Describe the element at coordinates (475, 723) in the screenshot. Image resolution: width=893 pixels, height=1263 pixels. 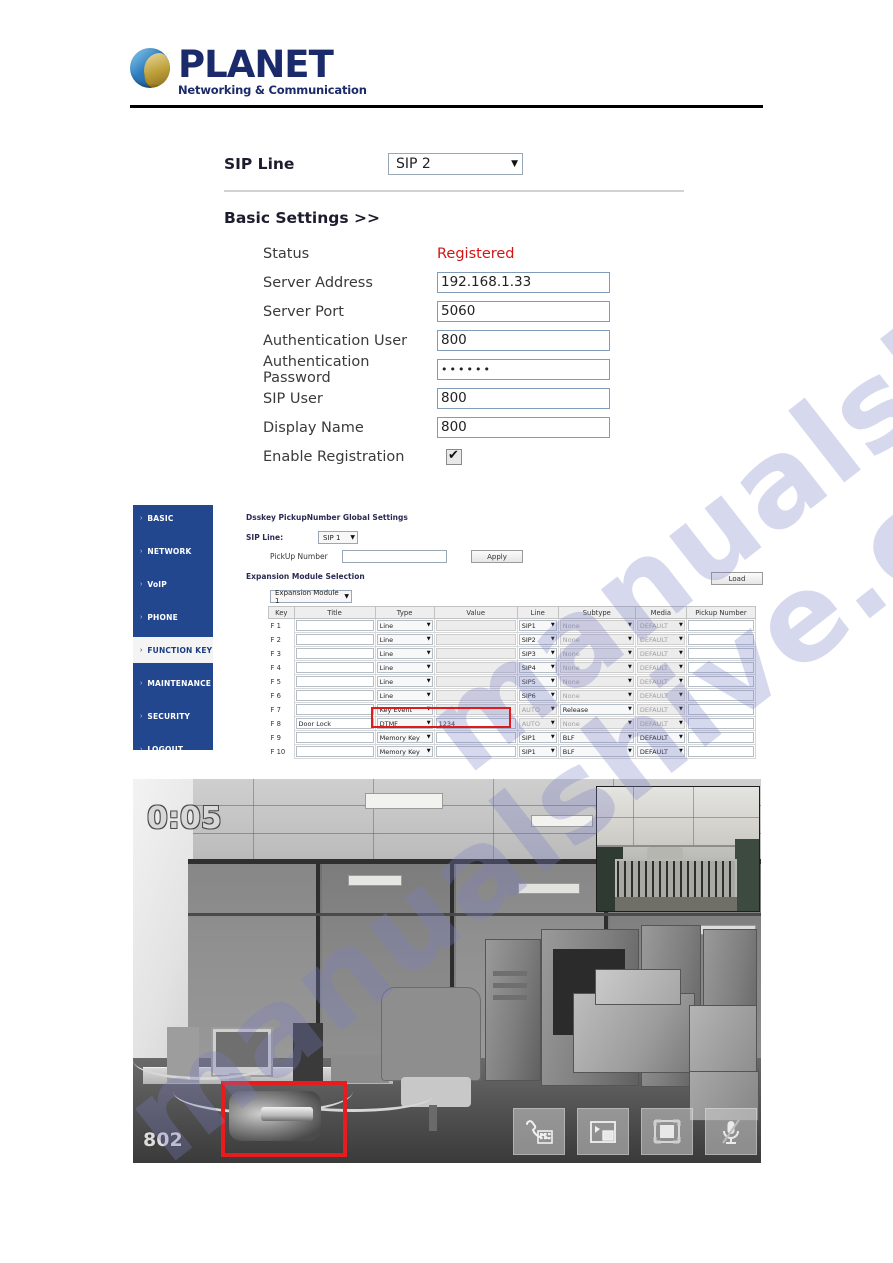
I see `row-value-input: 1234` at that location.